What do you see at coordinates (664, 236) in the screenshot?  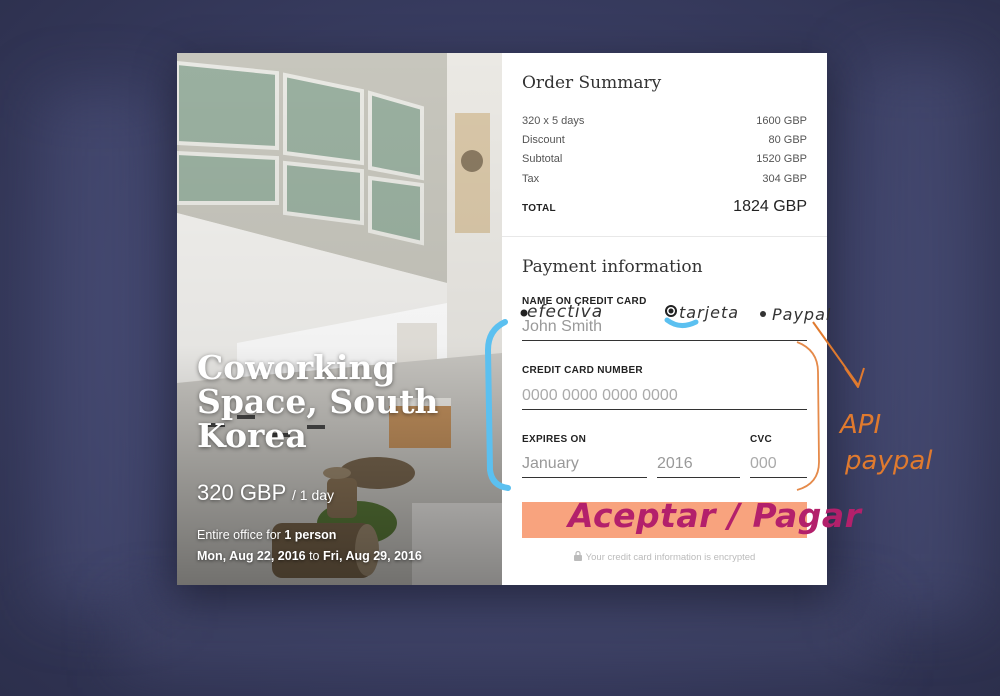 I see `section-divider` at bounding box center [664, 236].